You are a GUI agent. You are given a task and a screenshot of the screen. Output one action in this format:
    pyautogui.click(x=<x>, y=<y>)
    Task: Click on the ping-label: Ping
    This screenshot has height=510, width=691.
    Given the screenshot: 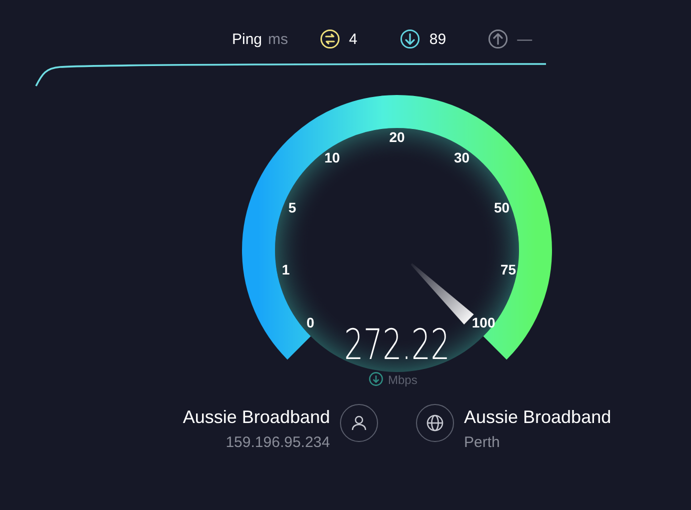 What is the action you would take?
    pyautogui.click(x=247, y=39)
    